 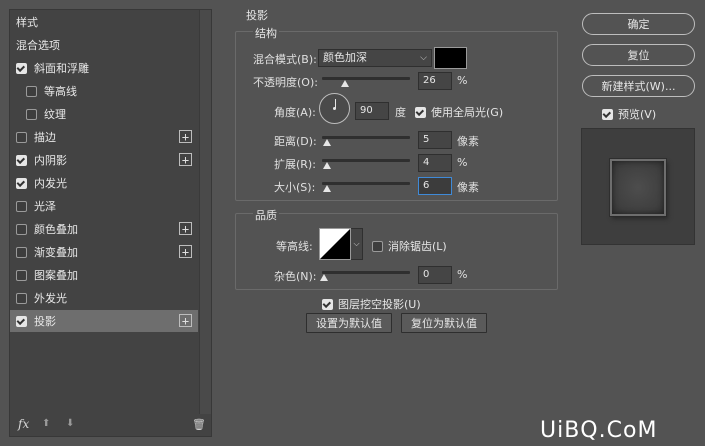 I want to click on angle-label: 角度(A):, so click(x=295, y=112).